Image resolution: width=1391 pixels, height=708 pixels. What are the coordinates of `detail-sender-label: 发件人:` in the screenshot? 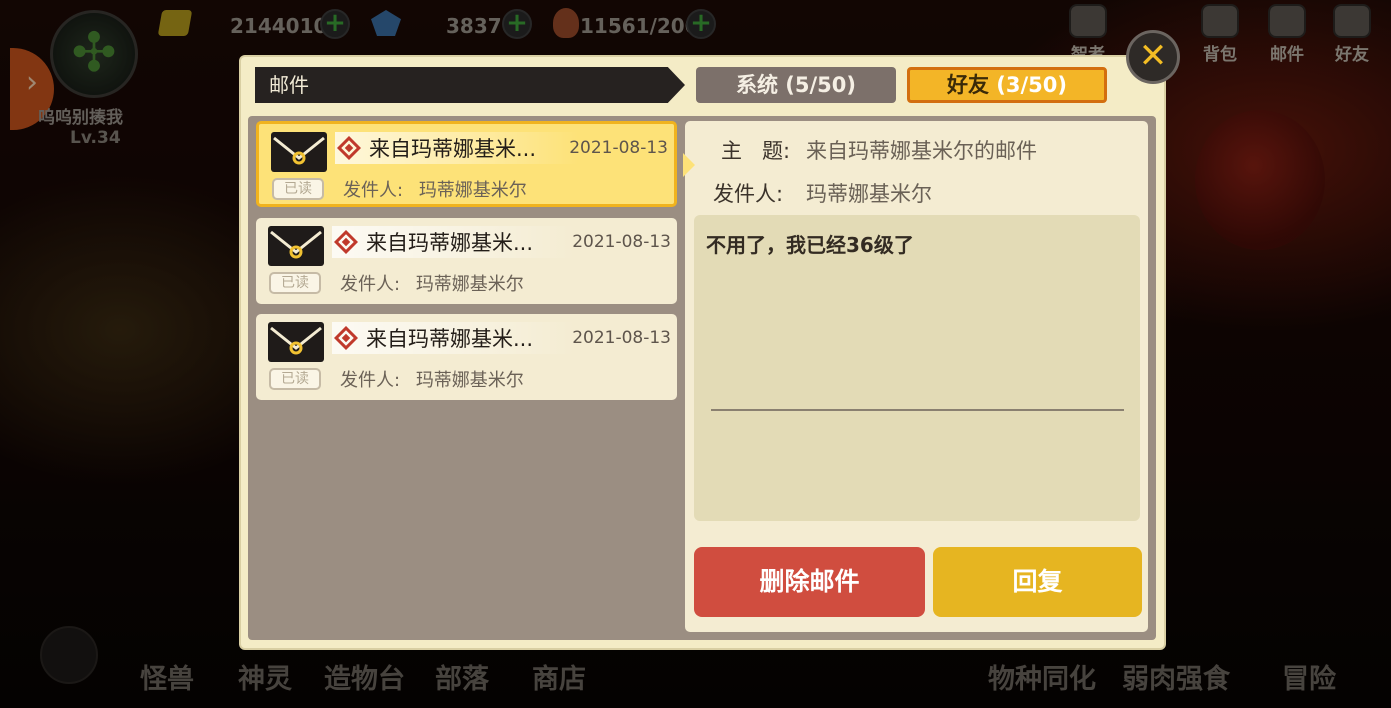 It's located at (748, 194).